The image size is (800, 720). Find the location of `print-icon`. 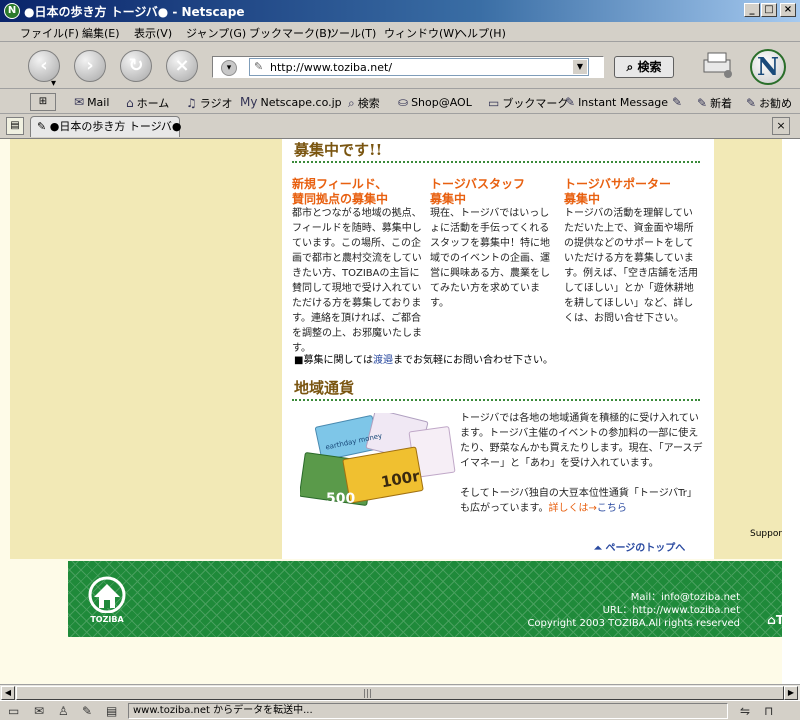

print-icon is located at coordinates (717, 65).